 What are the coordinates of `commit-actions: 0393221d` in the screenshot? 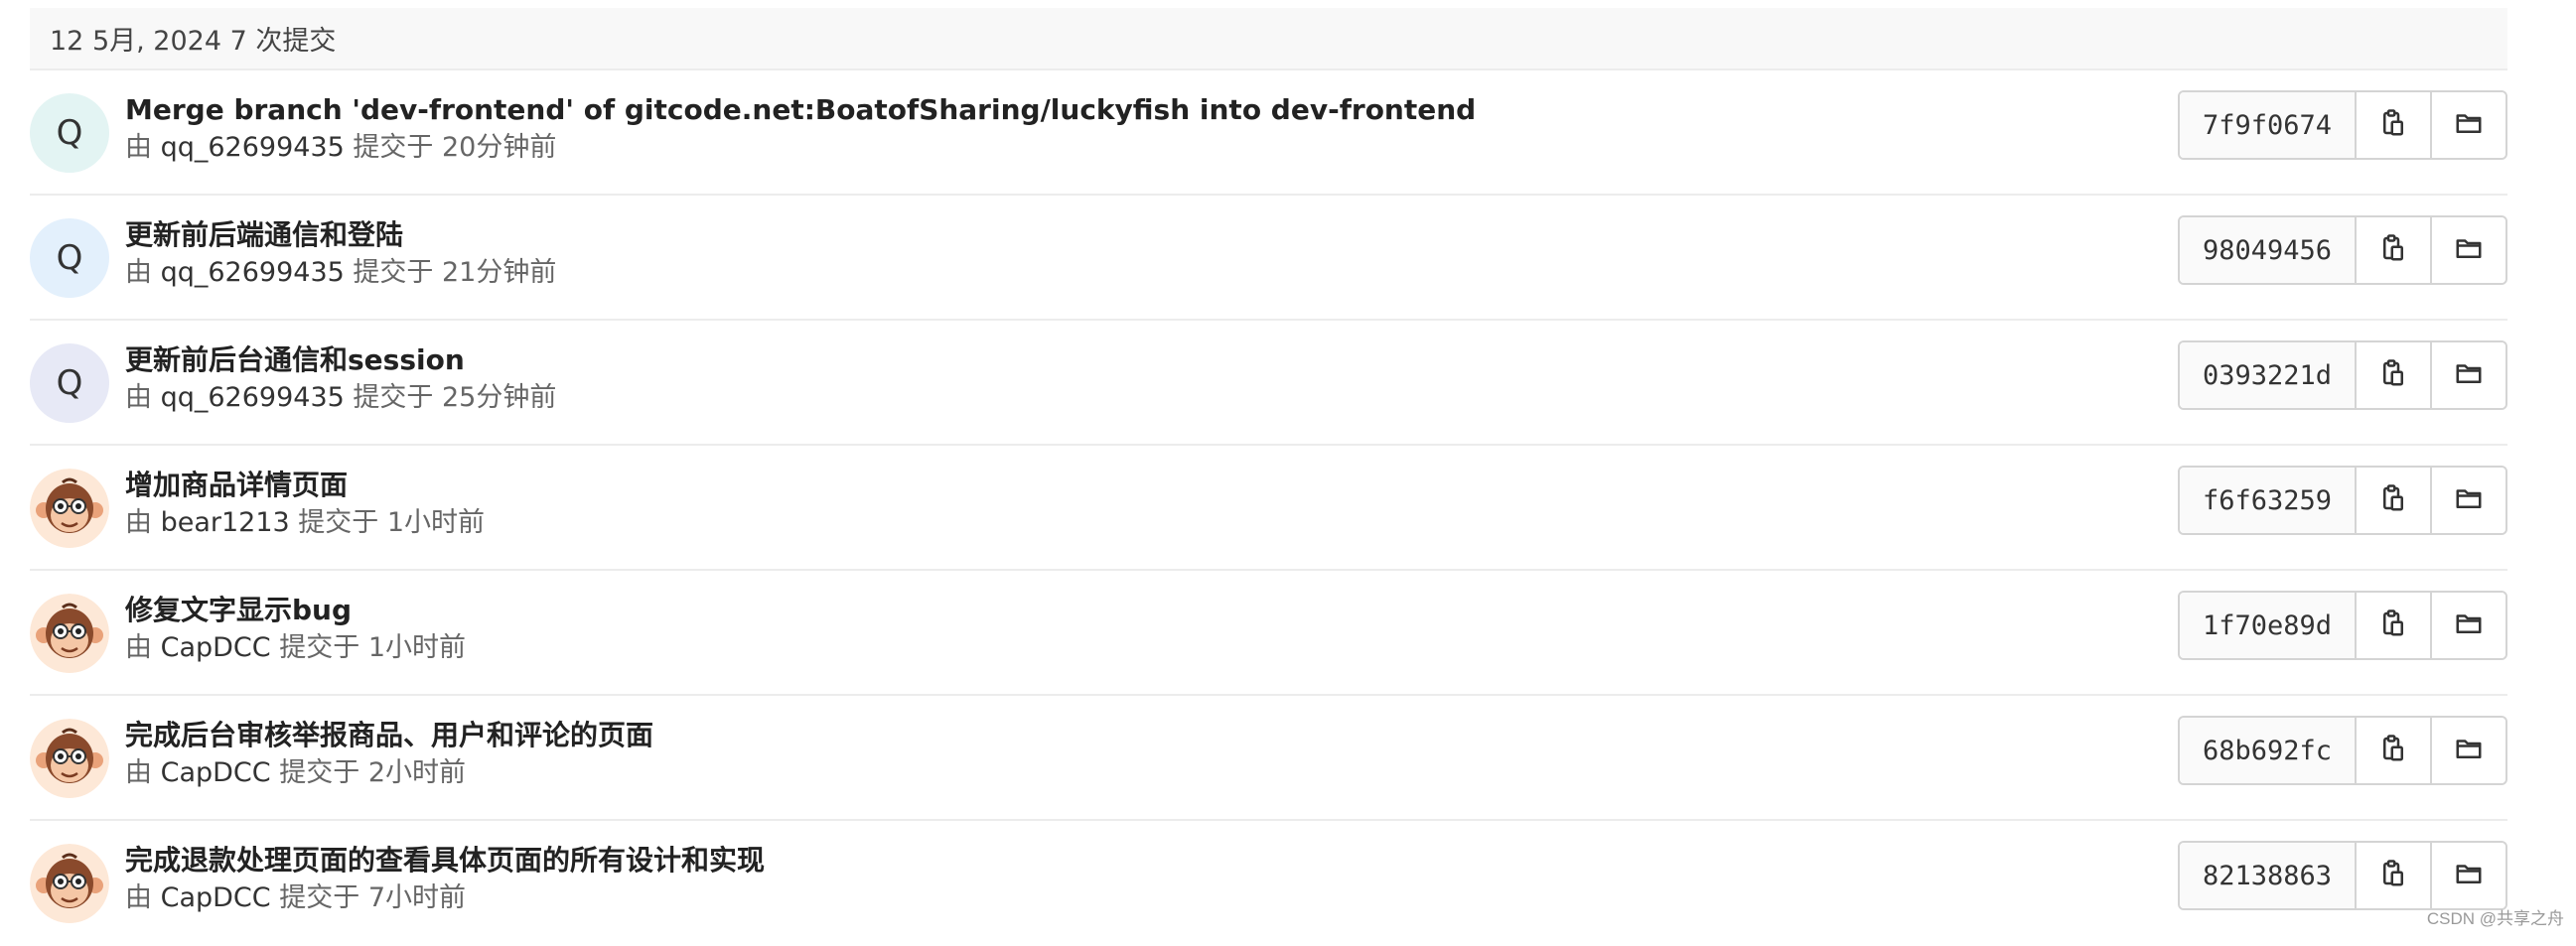 It's located at (2343, 375).